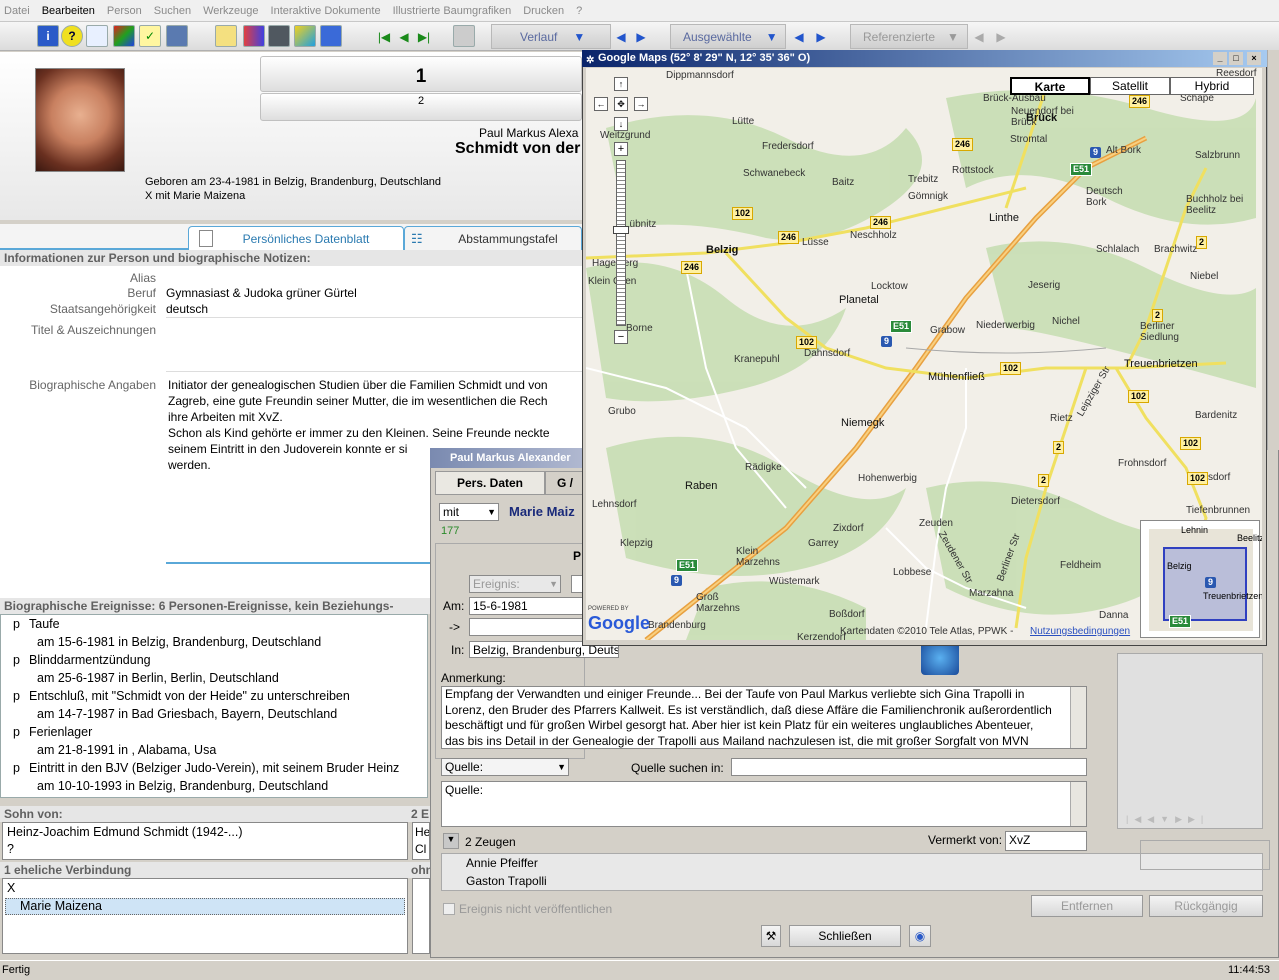 This screenshot has height=980, width=1279. Describe the element at coordinates (515, 584) in the screenshot. I see `ereignis-select: Ereignis: ▼` at that location.